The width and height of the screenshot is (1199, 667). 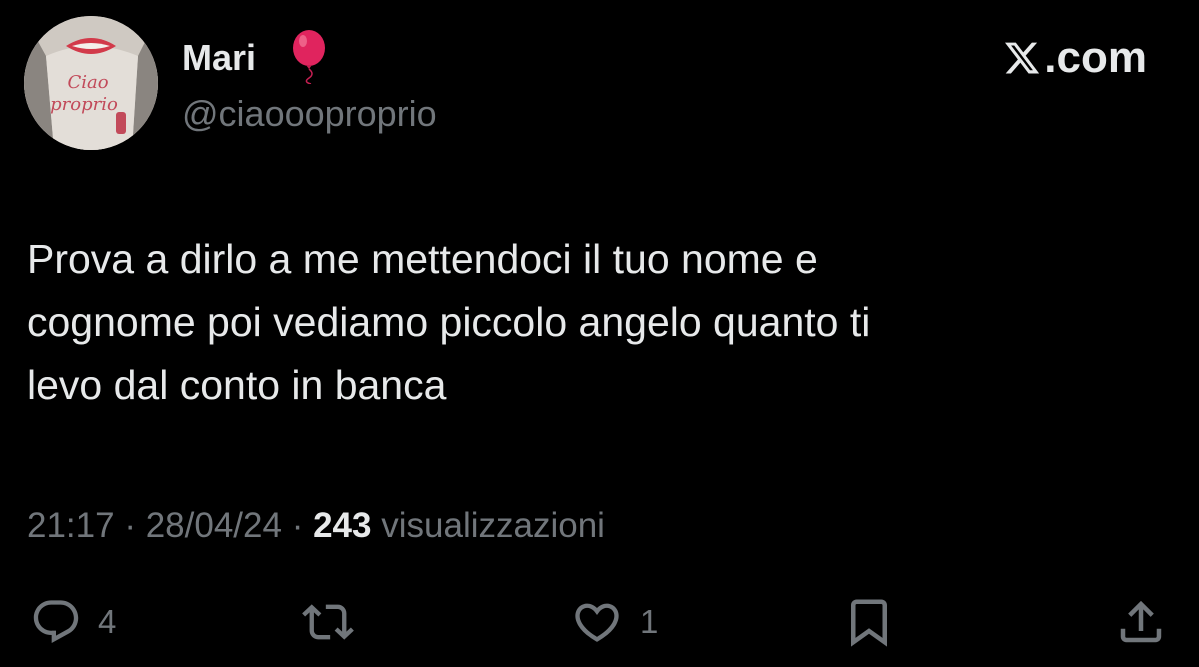 I want to click on bookmark-icon, so click(x=869, y=623).